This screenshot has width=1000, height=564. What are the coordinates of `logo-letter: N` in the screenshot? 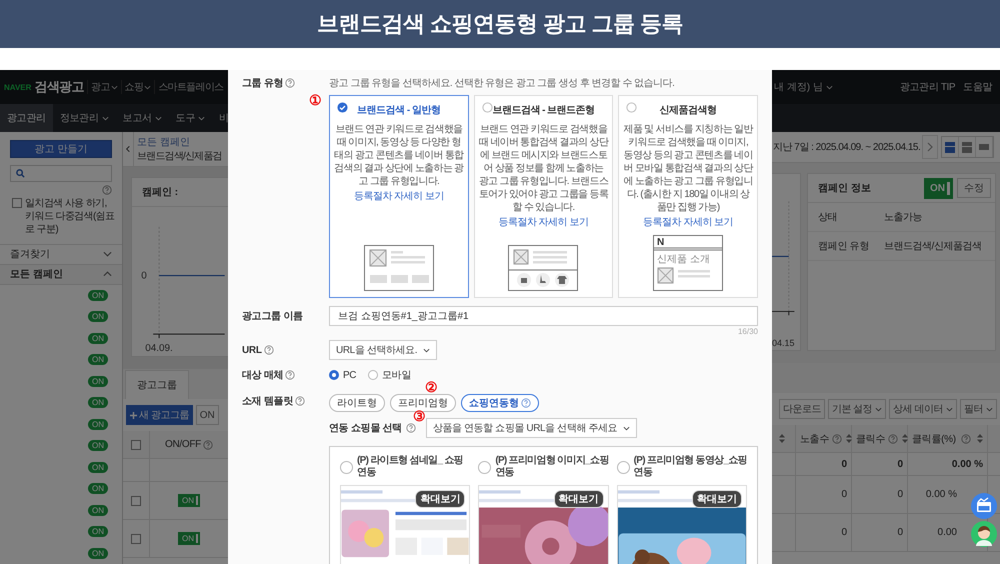 It's located at (660, 242).